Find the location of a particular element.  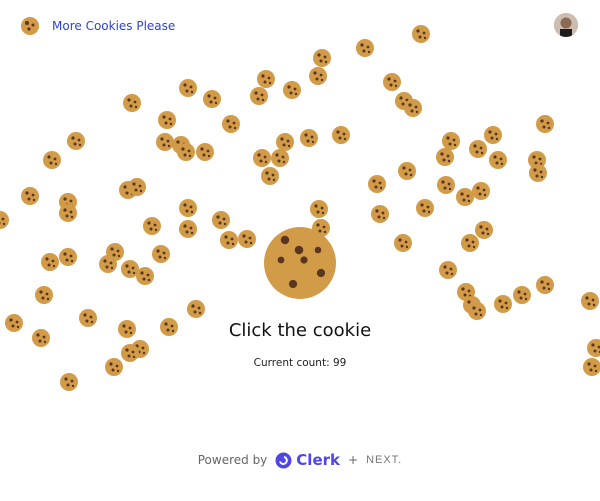

cookie-icon is located at coordinates (30, 26).